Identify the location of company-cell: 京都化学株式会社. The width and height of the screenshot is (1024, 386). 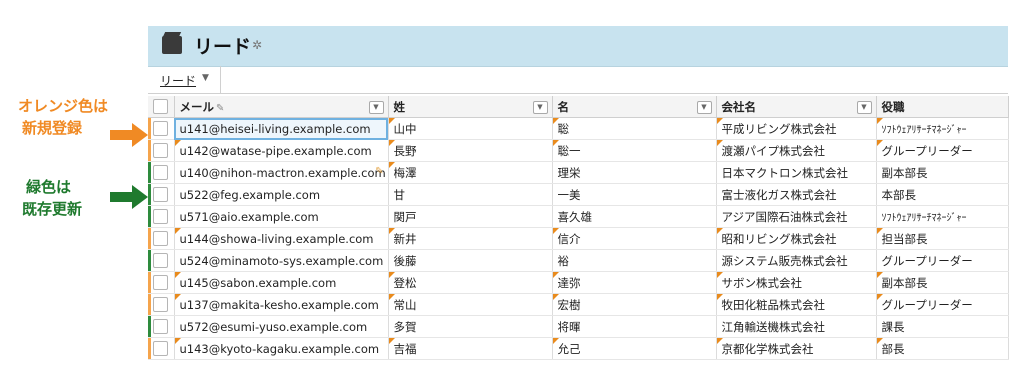
(796, 348).